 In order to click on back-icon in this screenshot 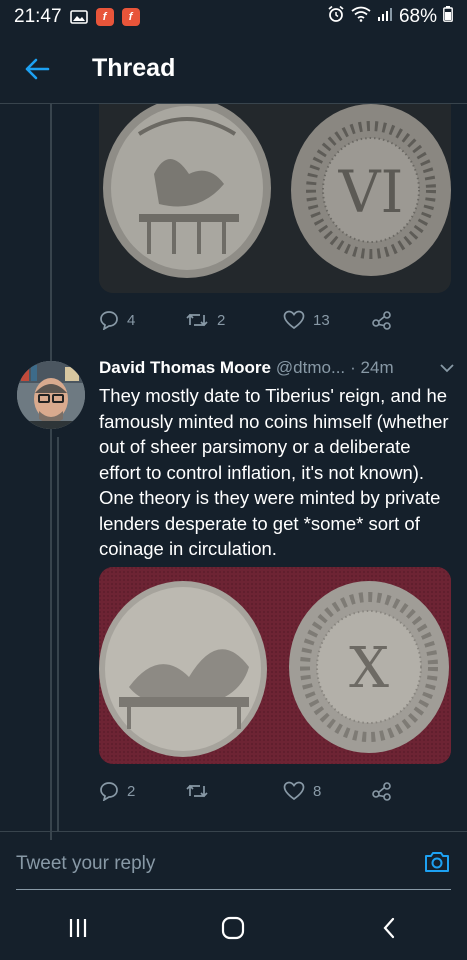, I will do `click(389, 928)`.